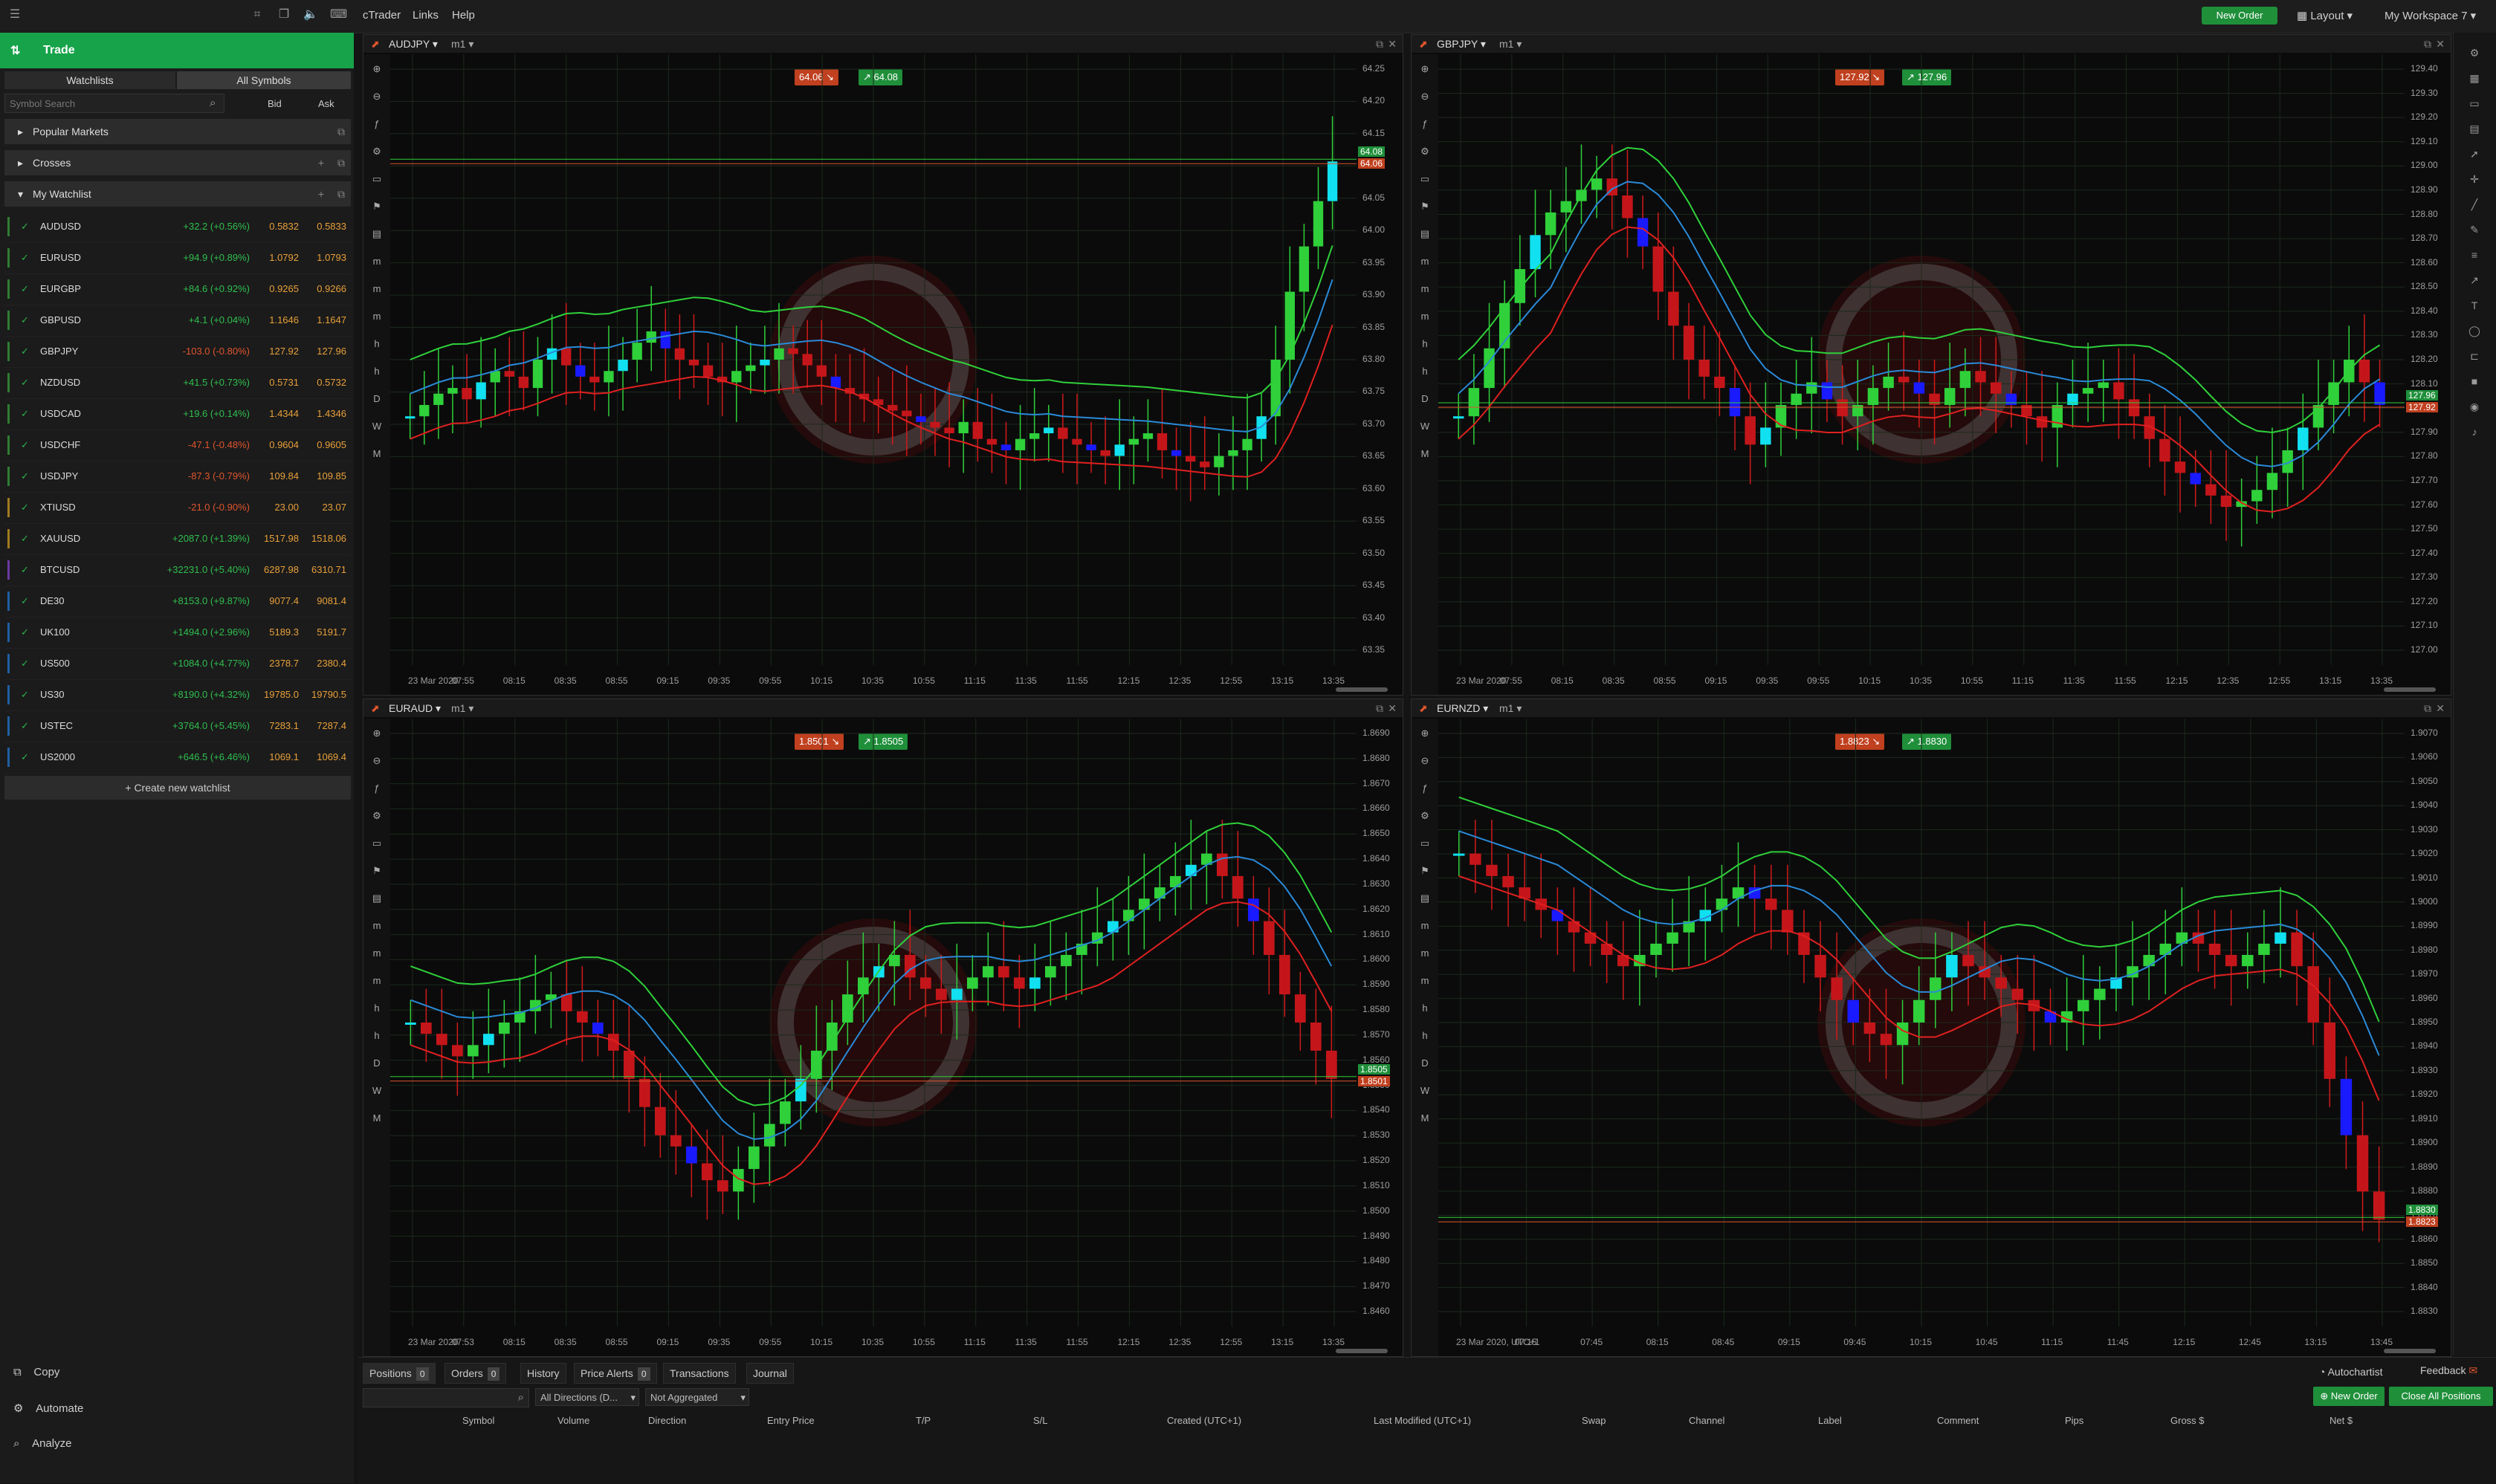  I want to click on period-m15: m, so click(377, 981).